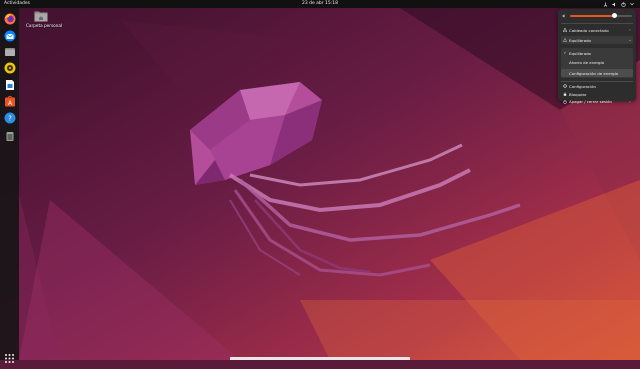 This screenshot has width=640, height=369. I want to click on volume-row, so click(597, 15).